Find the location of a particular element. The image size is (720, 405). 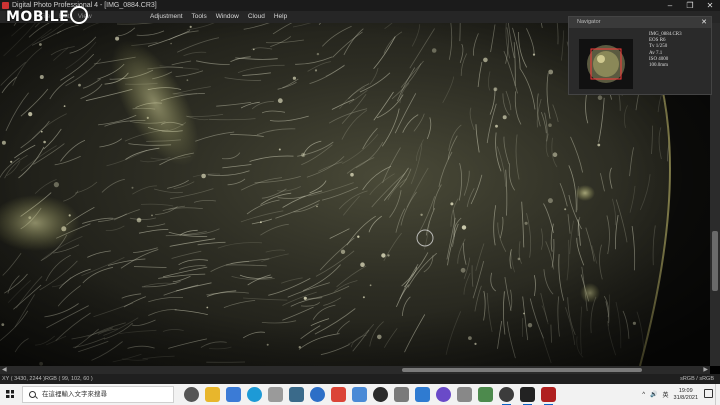

clock: 19:09 31/8/2021 is located at coordinates (686, 395).